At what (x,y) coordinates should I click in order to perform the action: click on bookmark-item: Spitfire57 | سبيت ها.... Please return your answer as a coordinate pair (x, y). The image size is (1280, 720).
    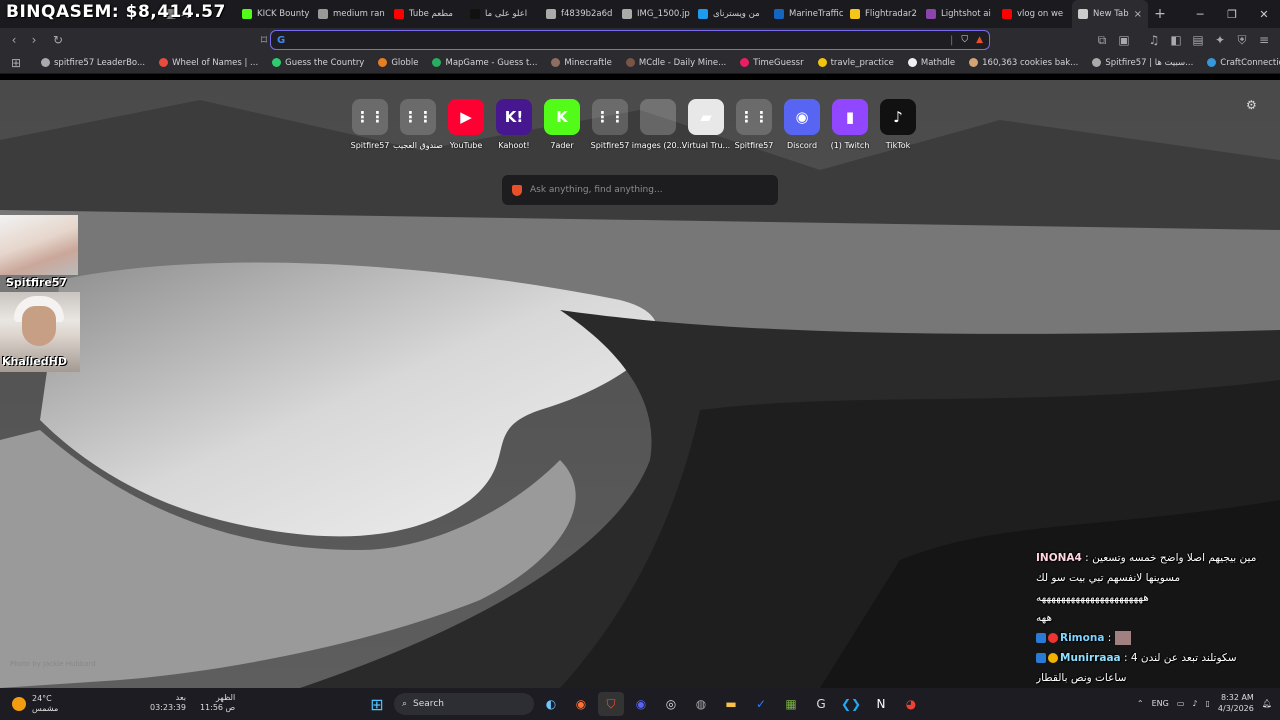
    Looking at the image, I should click on (1142, 63).